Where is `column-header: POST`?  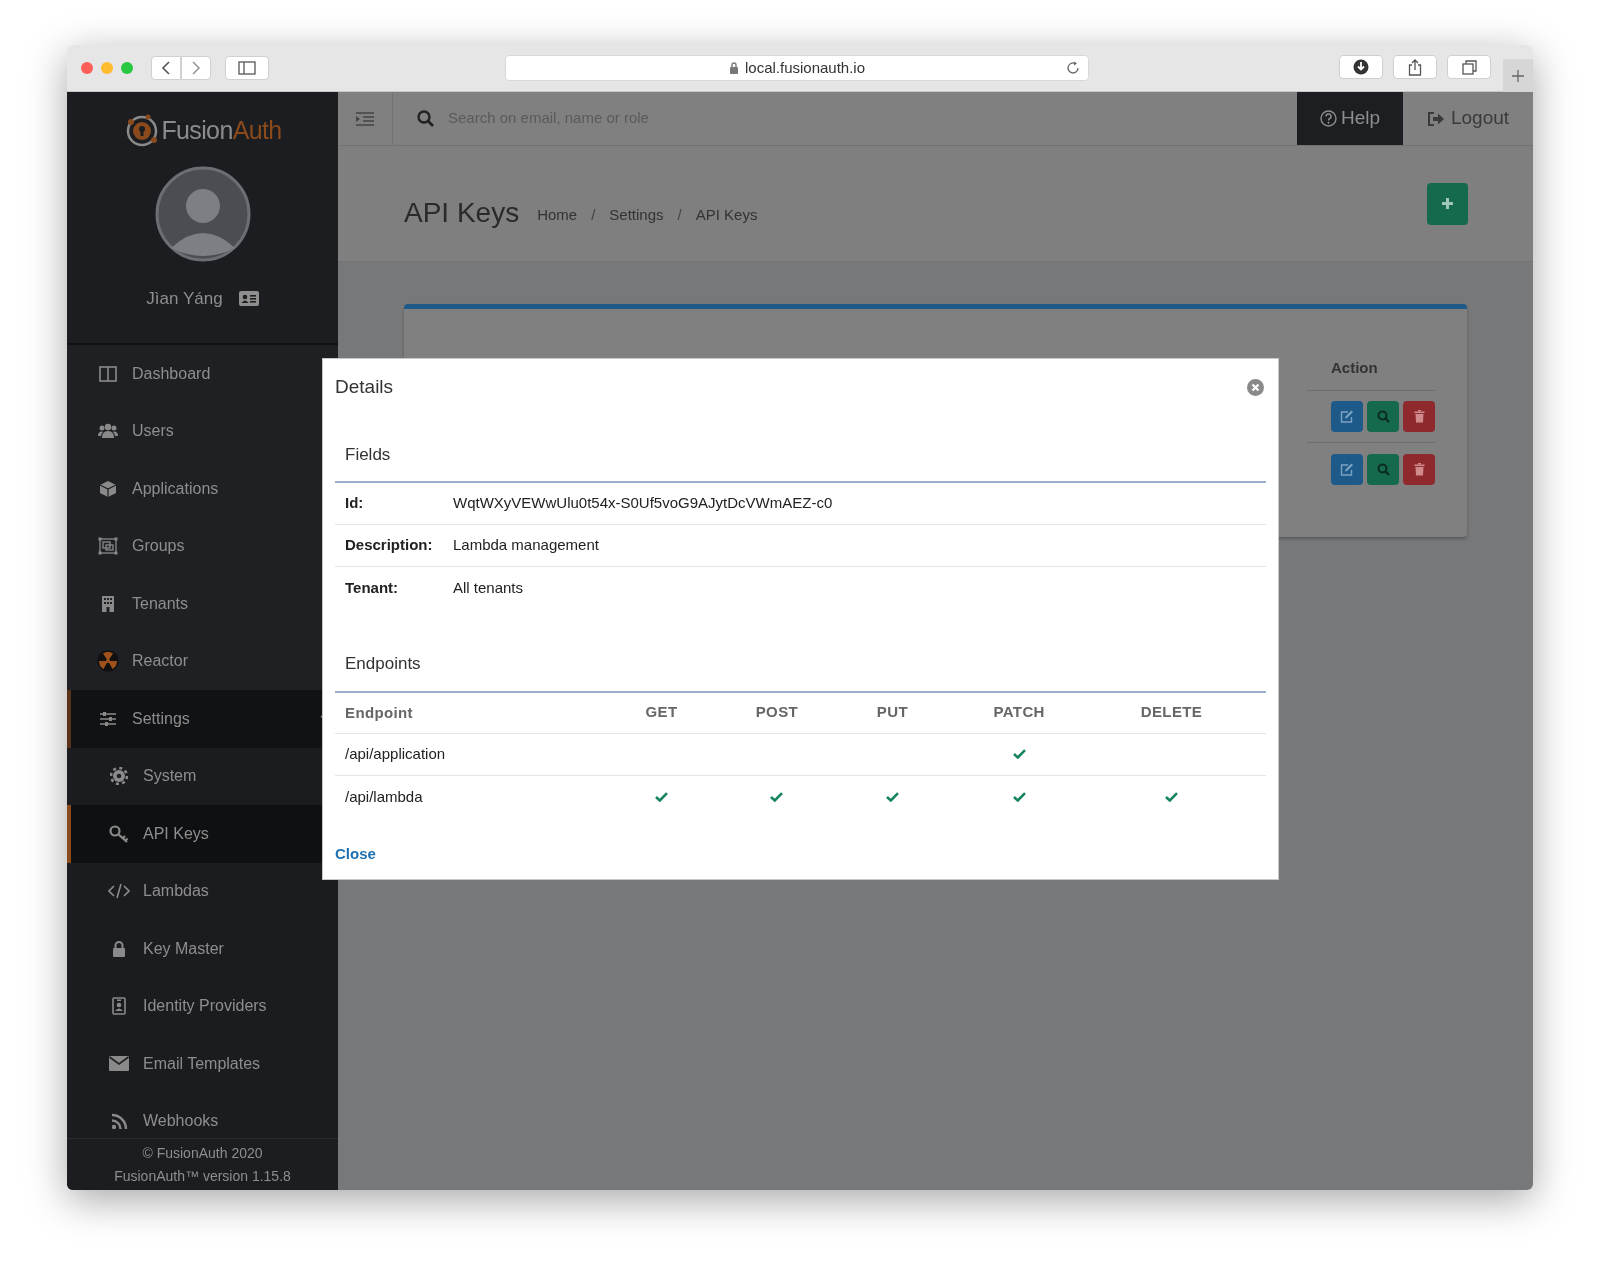
column-header: POST is located at coordinates (777, 712).